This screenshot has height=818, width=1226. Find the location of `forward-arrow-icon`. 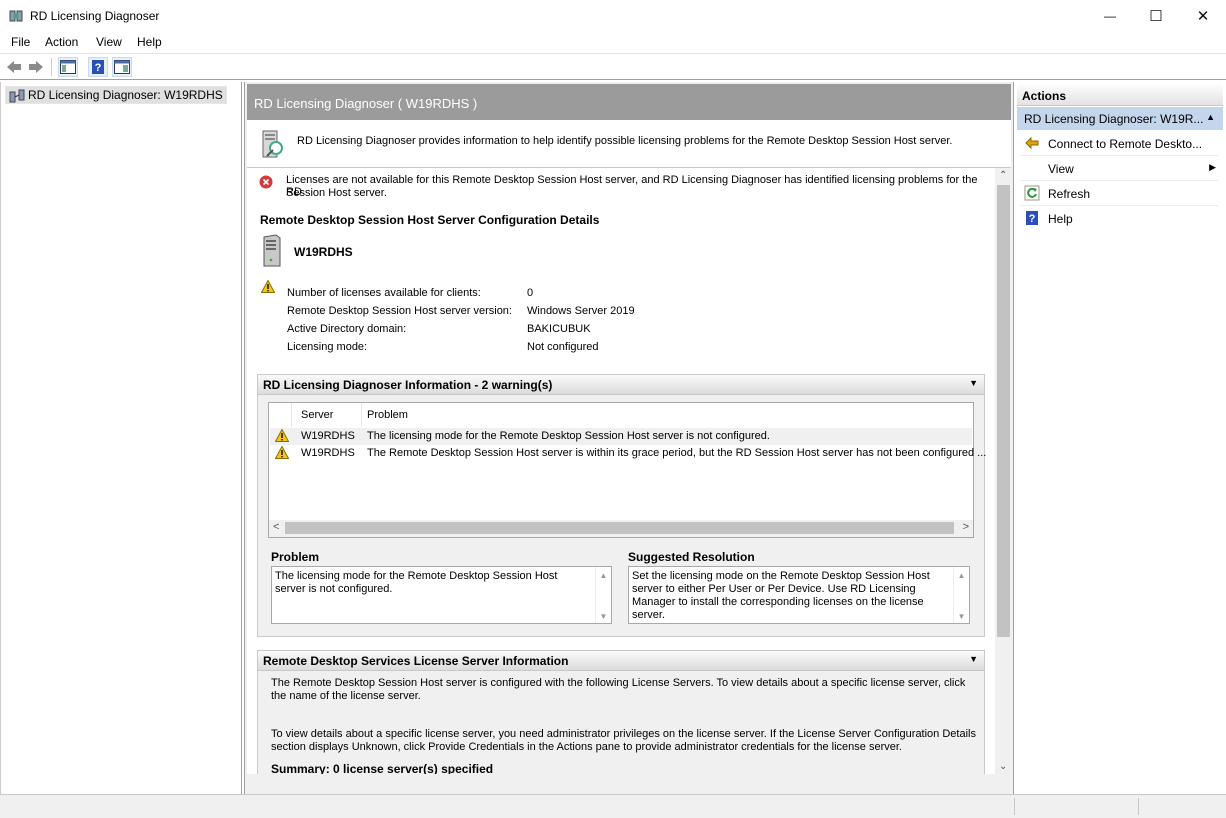

forward-arrow-icon is located at coordinates (36, 67).